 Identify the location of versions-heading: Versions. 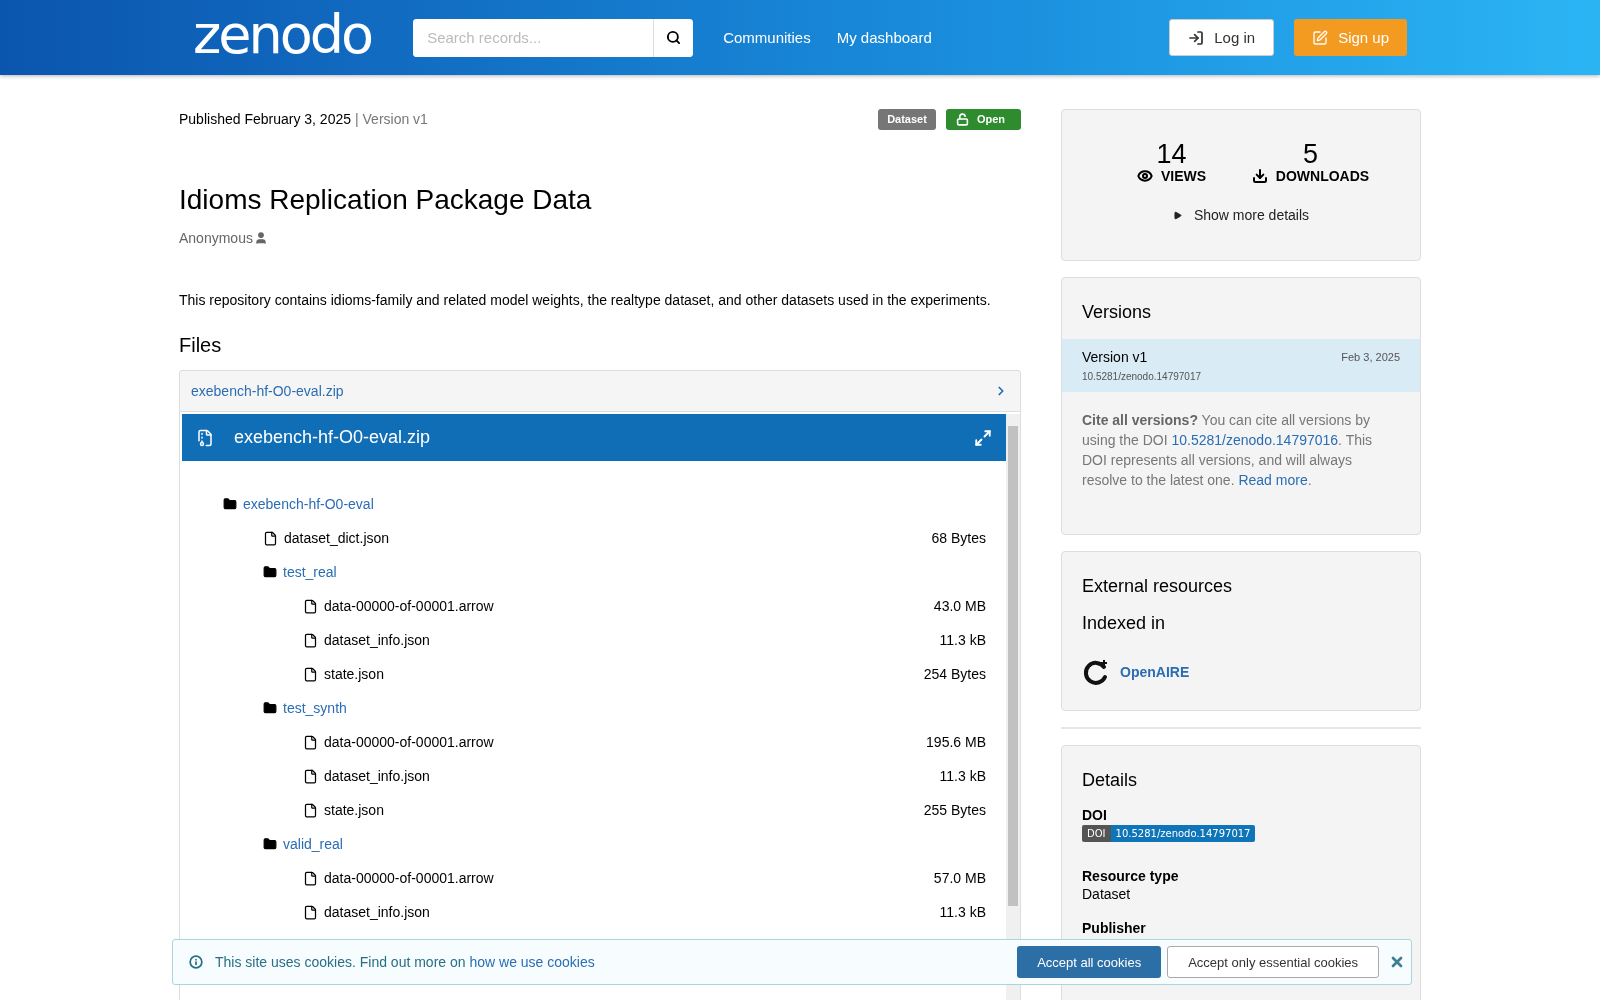
(1117, 312).